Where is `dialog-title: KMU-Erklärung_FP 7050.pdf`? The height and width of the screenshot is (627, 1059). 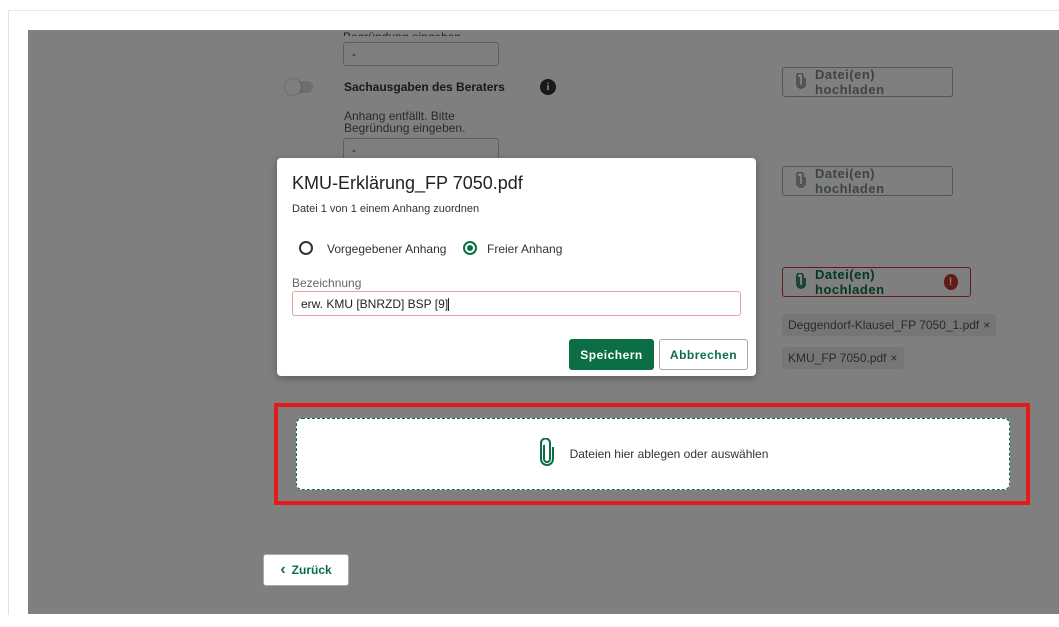 dialog-title: KMU-Erklärung_FP 7050.pdf is located at coordinates (407, 183).